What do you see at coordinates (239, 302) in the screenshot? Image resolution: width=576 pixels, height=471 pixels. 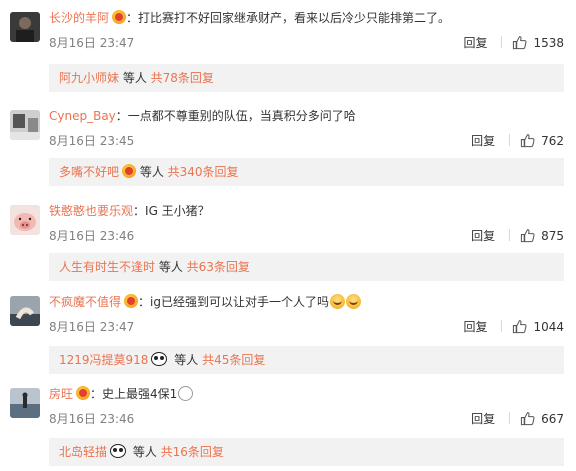 I see `comment-text: ig已经强到可以让对手一个人了吗` at bounding box center [239, 302].